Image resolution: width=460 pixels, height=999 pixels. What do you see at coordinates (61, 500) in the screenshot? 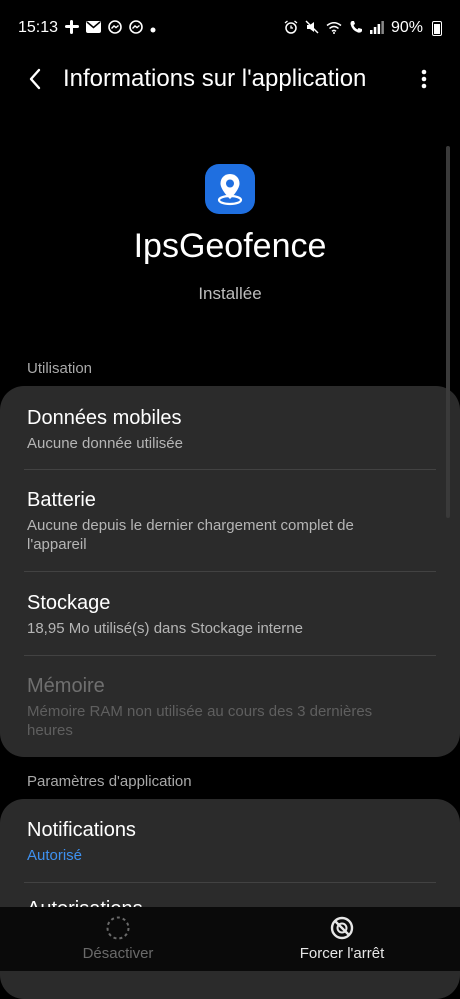
I see `row-title: Batterie` at bounding box center [61, 500].